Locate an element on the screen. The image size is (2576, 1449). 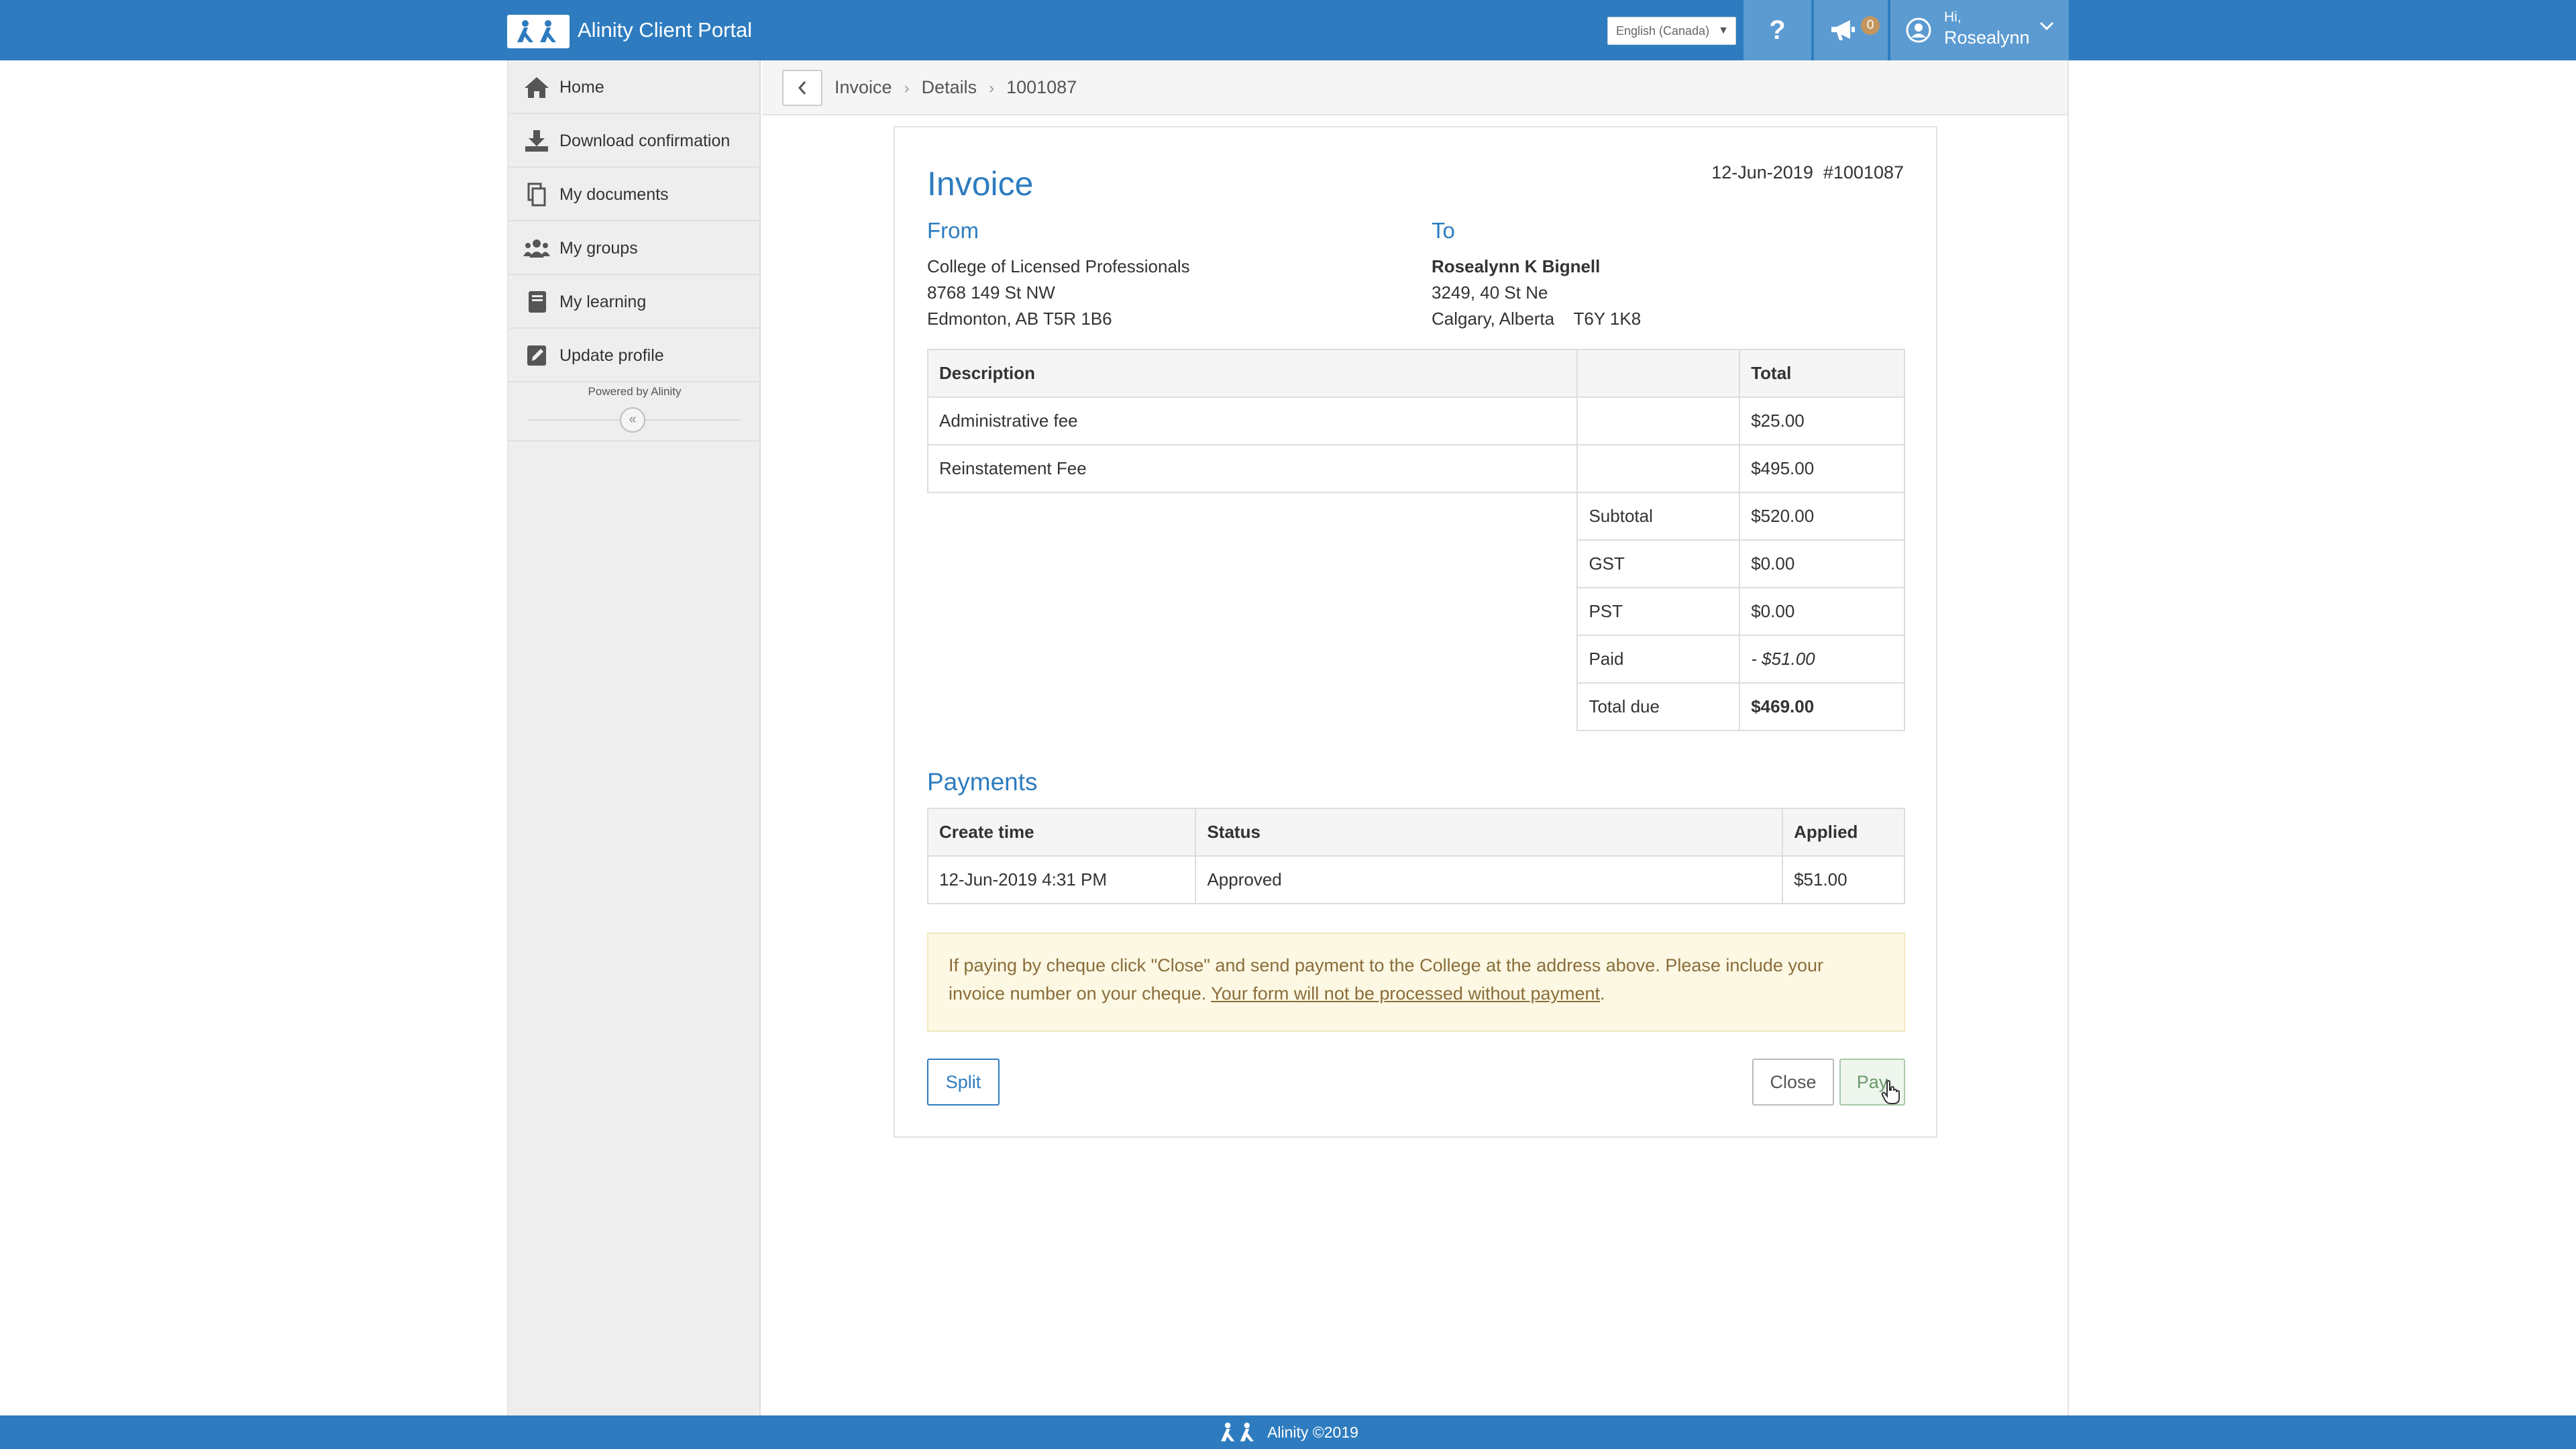
summary-row: Total due $469.00 is located at coordinates (1416, 706).